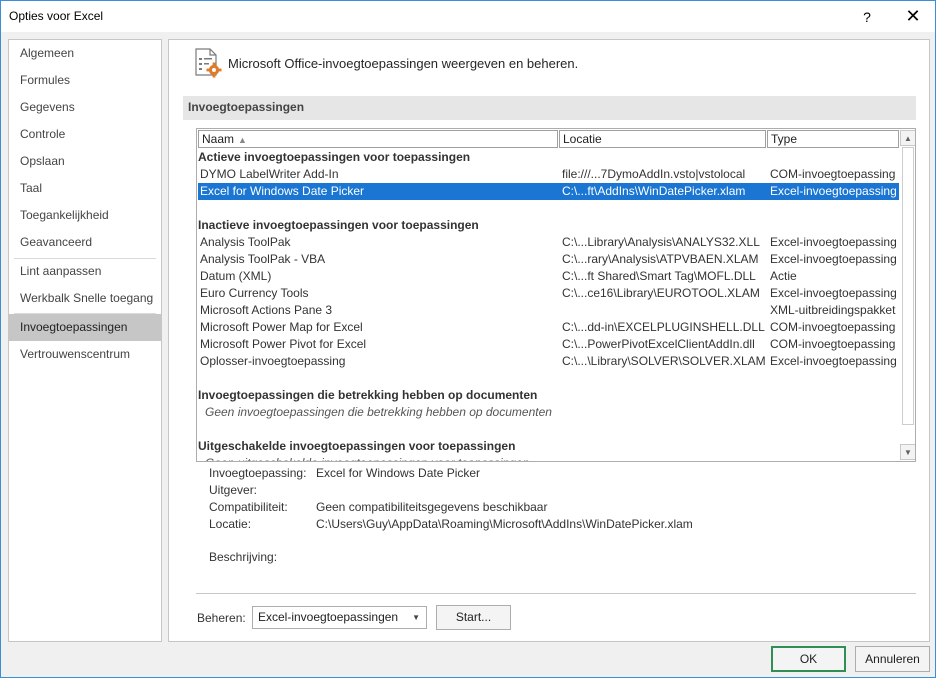 The height and width of the screenshot is (678, 936). I want to click on cell-location: C:\...ce16\Library\EUROTOOL.XLAM, so click(661, 293).